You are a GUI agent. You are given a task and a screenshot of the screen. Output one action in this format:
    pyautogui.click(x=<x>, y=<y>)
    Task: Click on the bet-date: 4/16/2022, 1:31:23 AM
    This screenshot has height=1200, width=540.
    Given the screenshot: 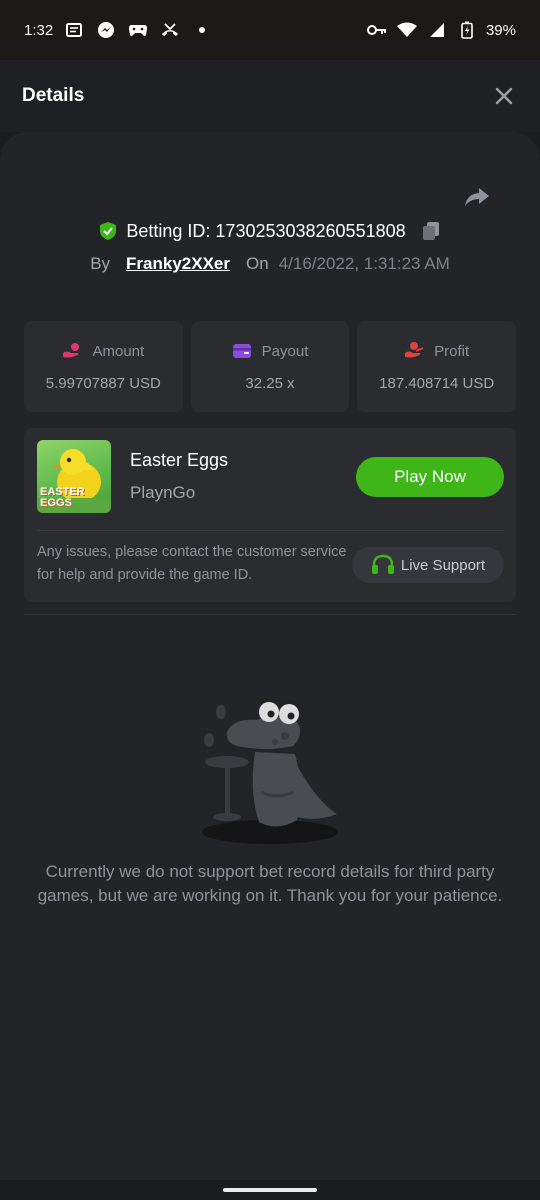 What is the action you would take?
    pyautogui.click(x=364, y=263)
    